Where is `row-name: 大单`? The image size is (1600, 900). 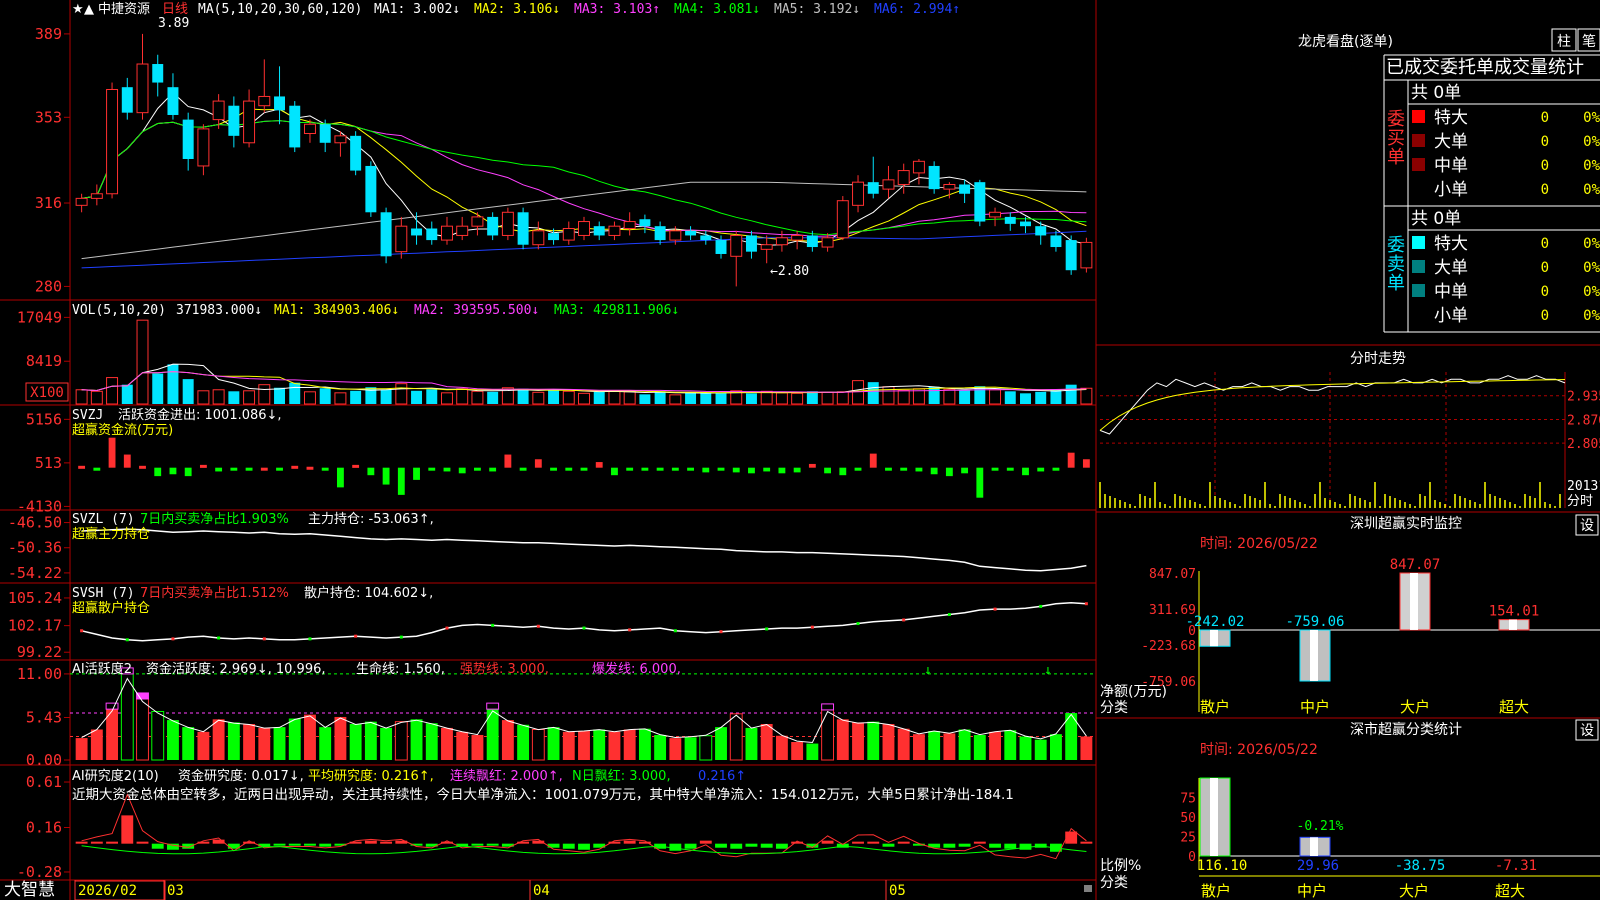
row-name: 大单 is located at coordinates (1451, 142).